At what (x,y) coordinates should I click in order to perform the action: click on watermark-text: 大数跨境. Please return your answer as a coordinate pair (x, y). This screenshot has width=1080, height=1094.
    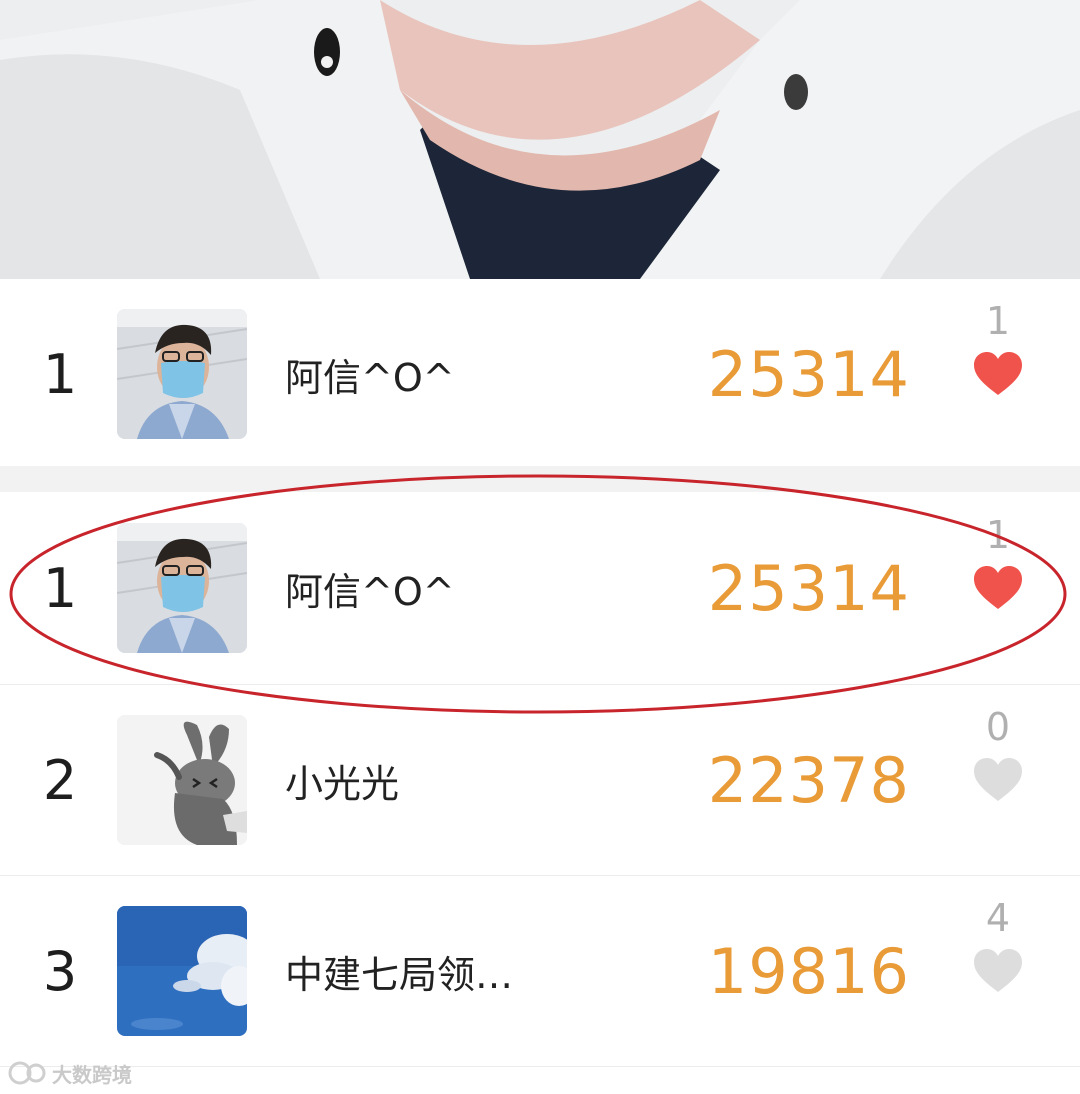
    Looking at the image, I should click on (92, 1074).